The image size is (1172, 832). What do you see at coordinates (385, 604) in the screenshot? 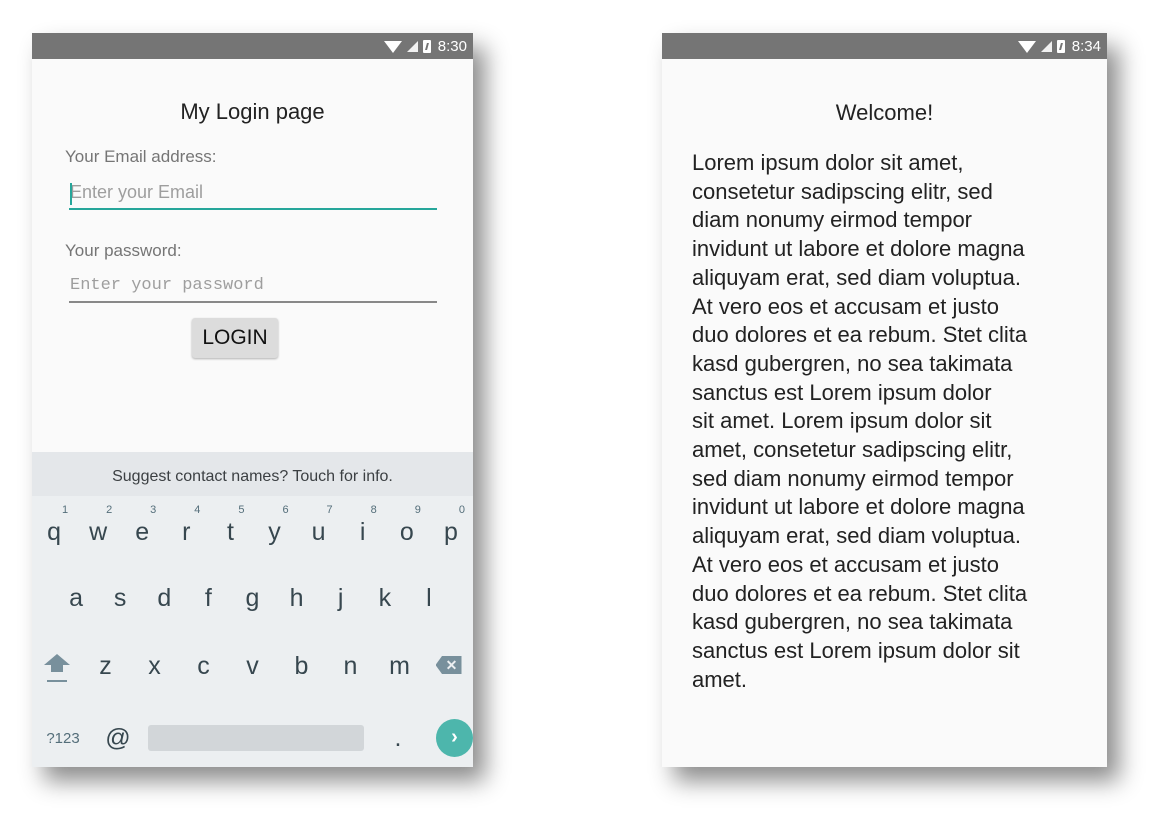
I see `key-k: k` at bounding box center [385, 604].